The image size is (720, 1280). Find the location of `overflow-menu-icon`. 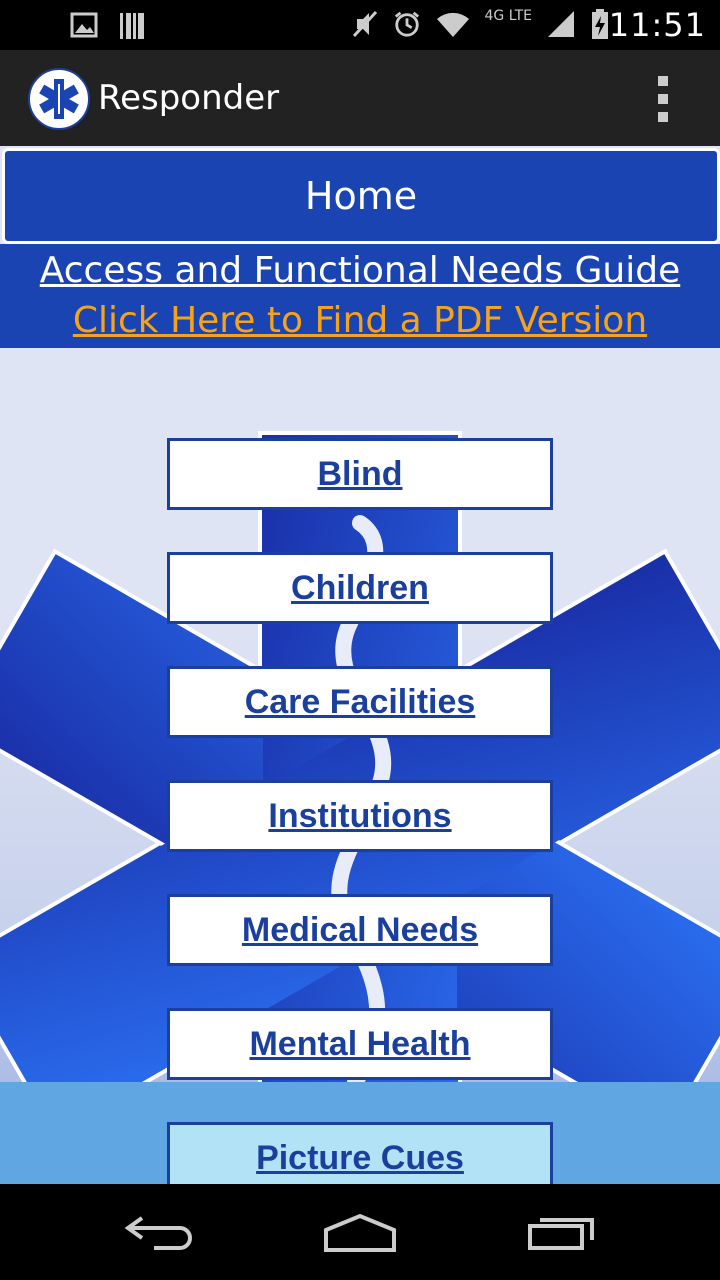

overflow-menu-icon is located at coordinates (664, 99).